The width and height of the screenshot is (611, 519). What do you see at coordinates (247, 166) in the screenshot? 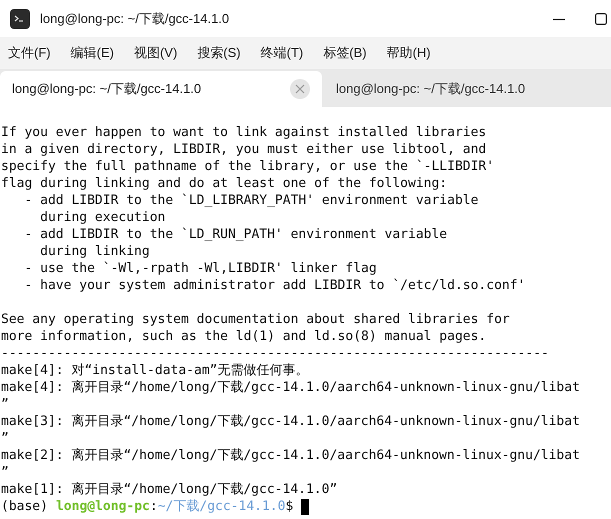
I see `terminal-line: specify the full pathname of the library, or use the `-LLIBDIR'` at bounding box center [247, 166].